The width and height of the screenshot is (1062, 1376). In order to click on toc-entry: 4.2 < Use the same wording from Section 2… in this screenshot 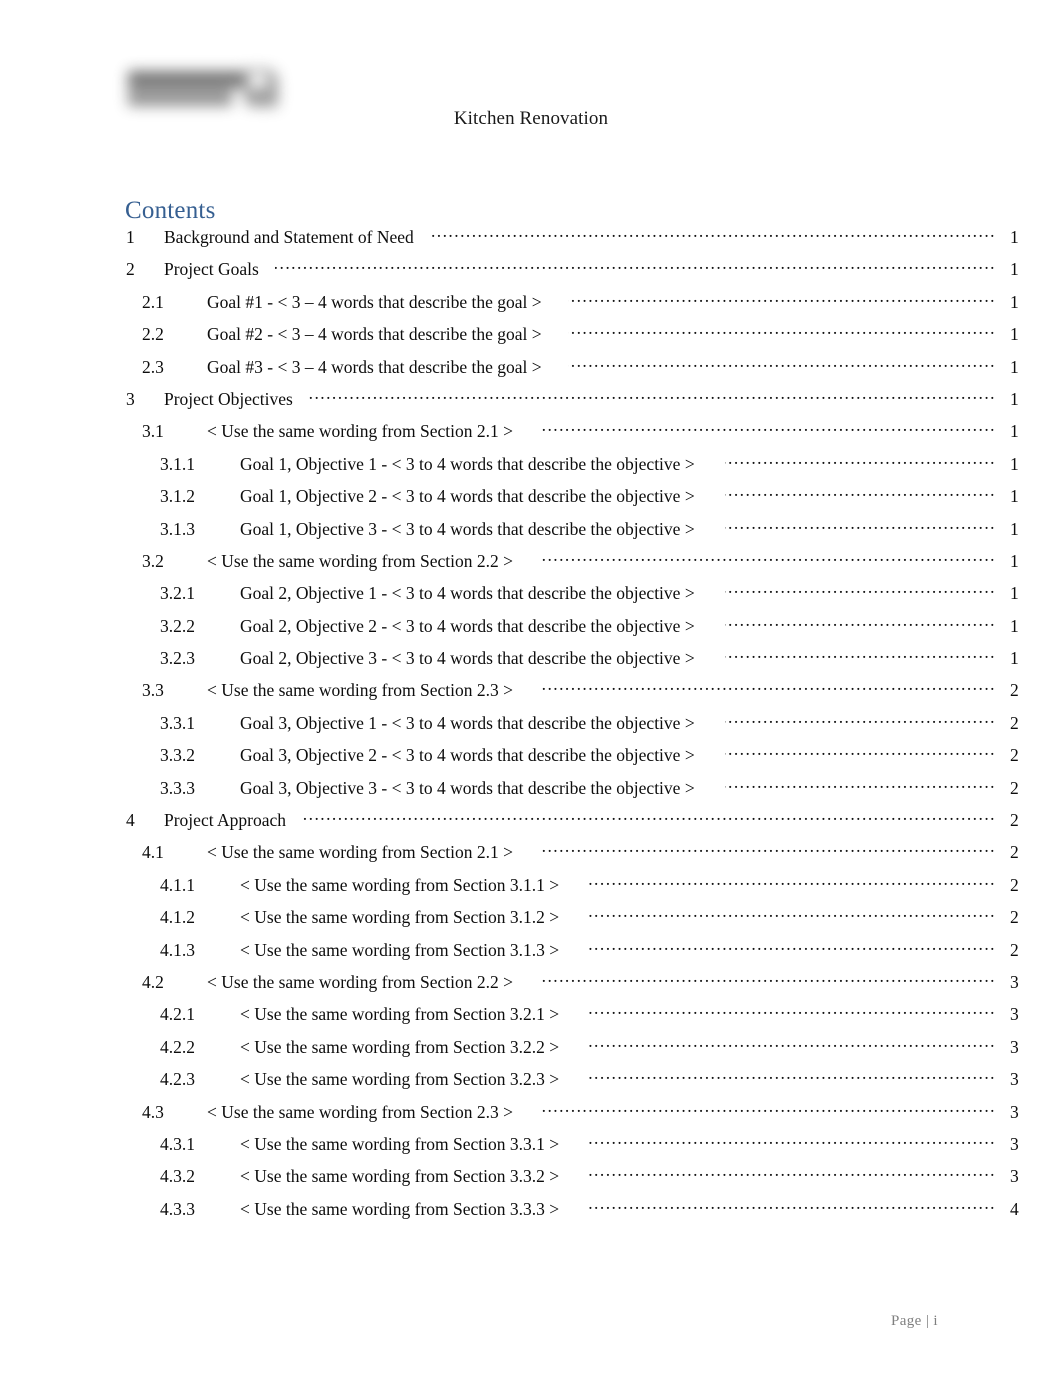, I will do `click(531, 987)`.